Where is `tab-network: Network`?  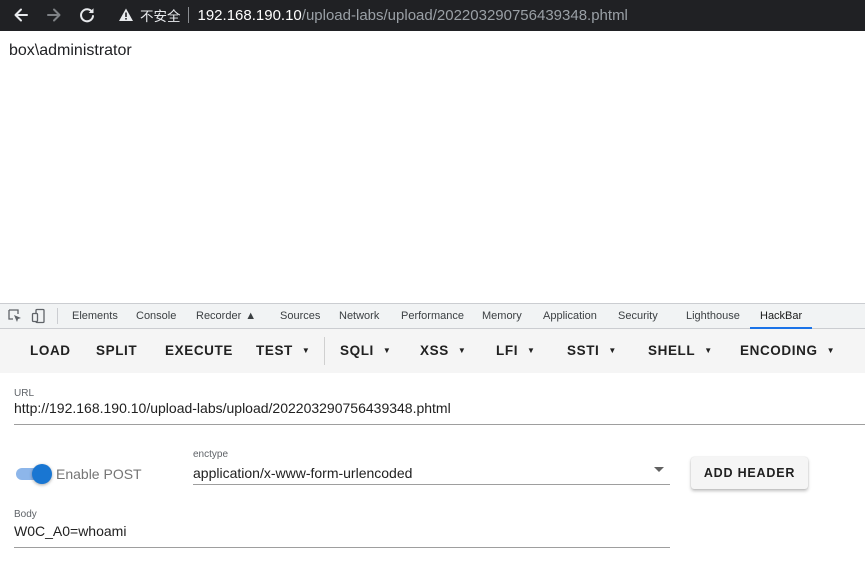
tab-network: Network is located at coordinates (359, 316).